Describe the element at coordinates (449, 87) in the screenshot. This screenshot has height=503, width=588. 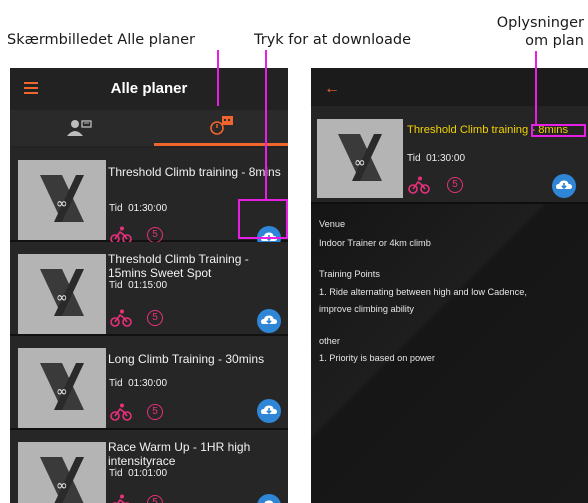
I see `app-bar: ←` at that location.